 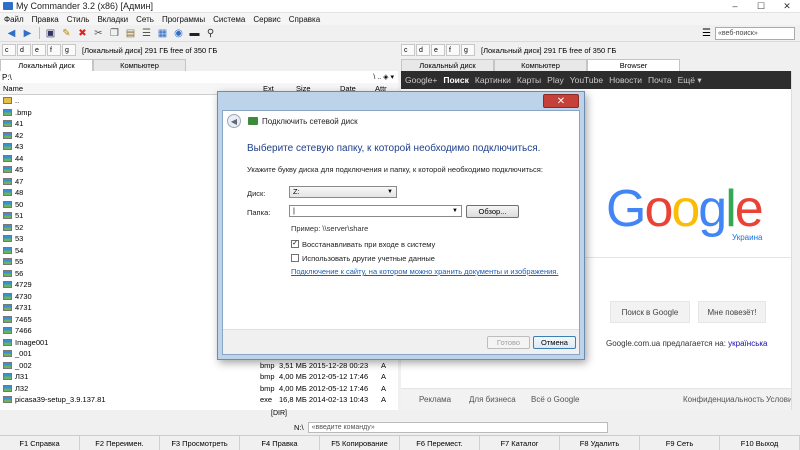 What do you see at coordinates (690, 80) in the screenshot?
I see `nav-more: Ещё ▾` at bounding box center [690, 80].